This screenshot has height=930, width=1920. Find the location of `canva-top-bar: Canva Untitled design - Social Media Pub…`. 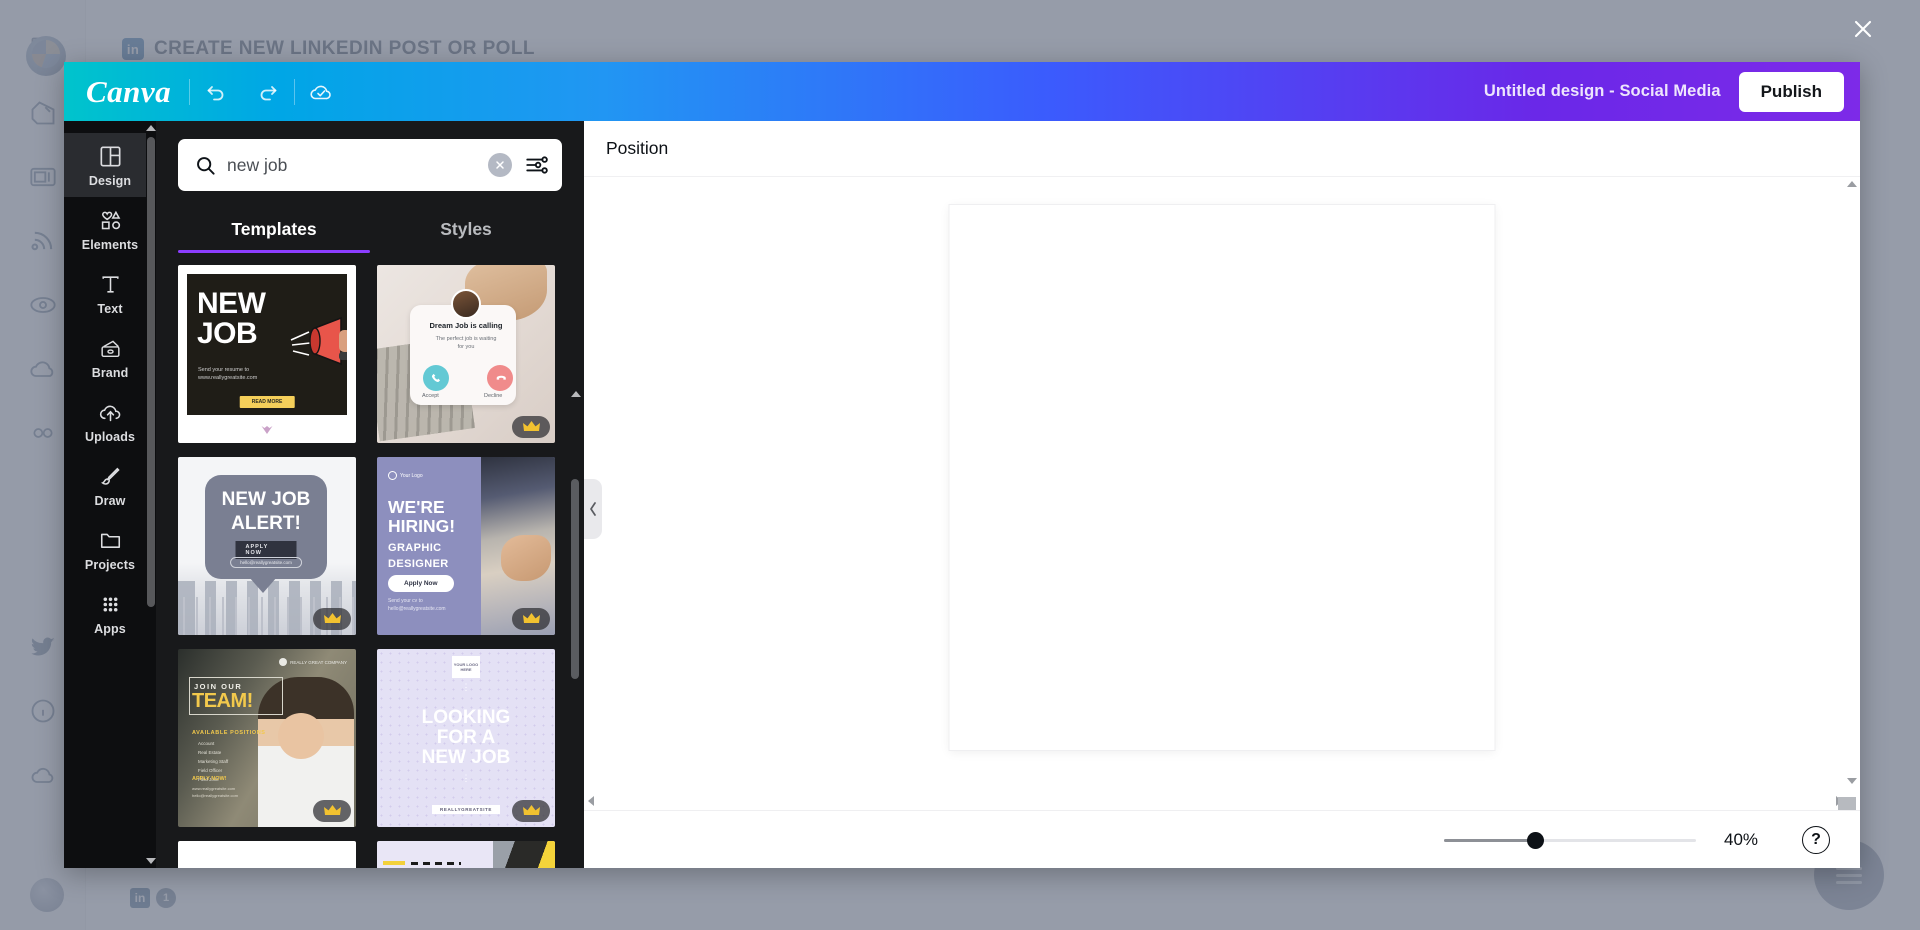

canva-top-bar: Canva Untitled design - Social Media Pub… is located at coordinates (962, 91).